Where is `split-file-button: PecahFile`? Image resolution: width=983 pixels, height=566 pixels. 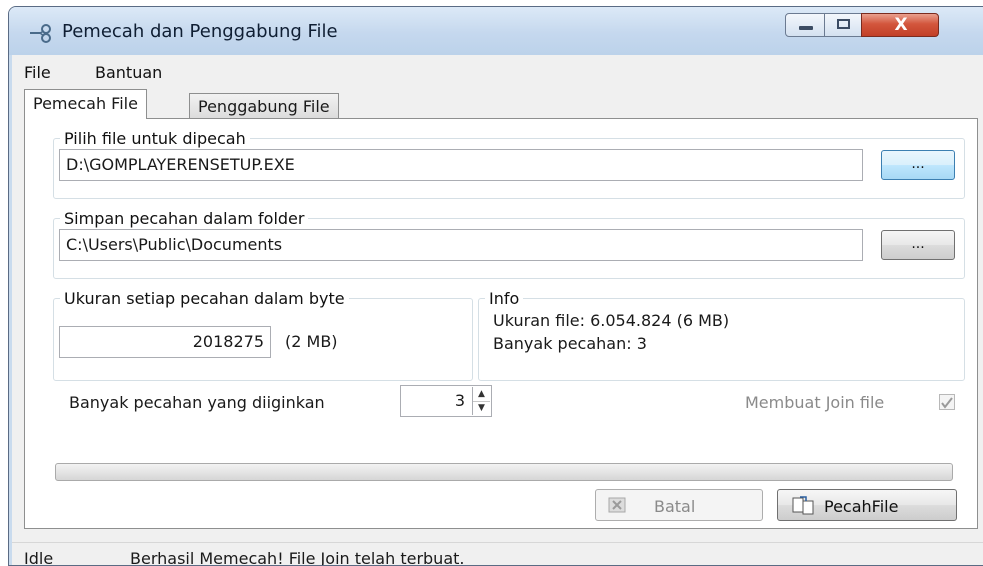
split-file-button: PecahFile is located at coordinates (867, 505).